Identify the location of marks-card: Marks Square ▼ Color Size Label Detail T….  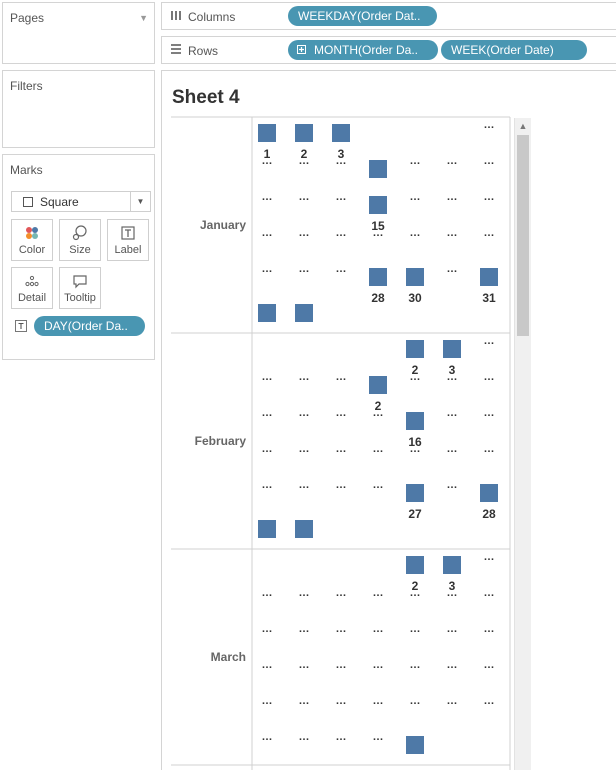
(78, 257).